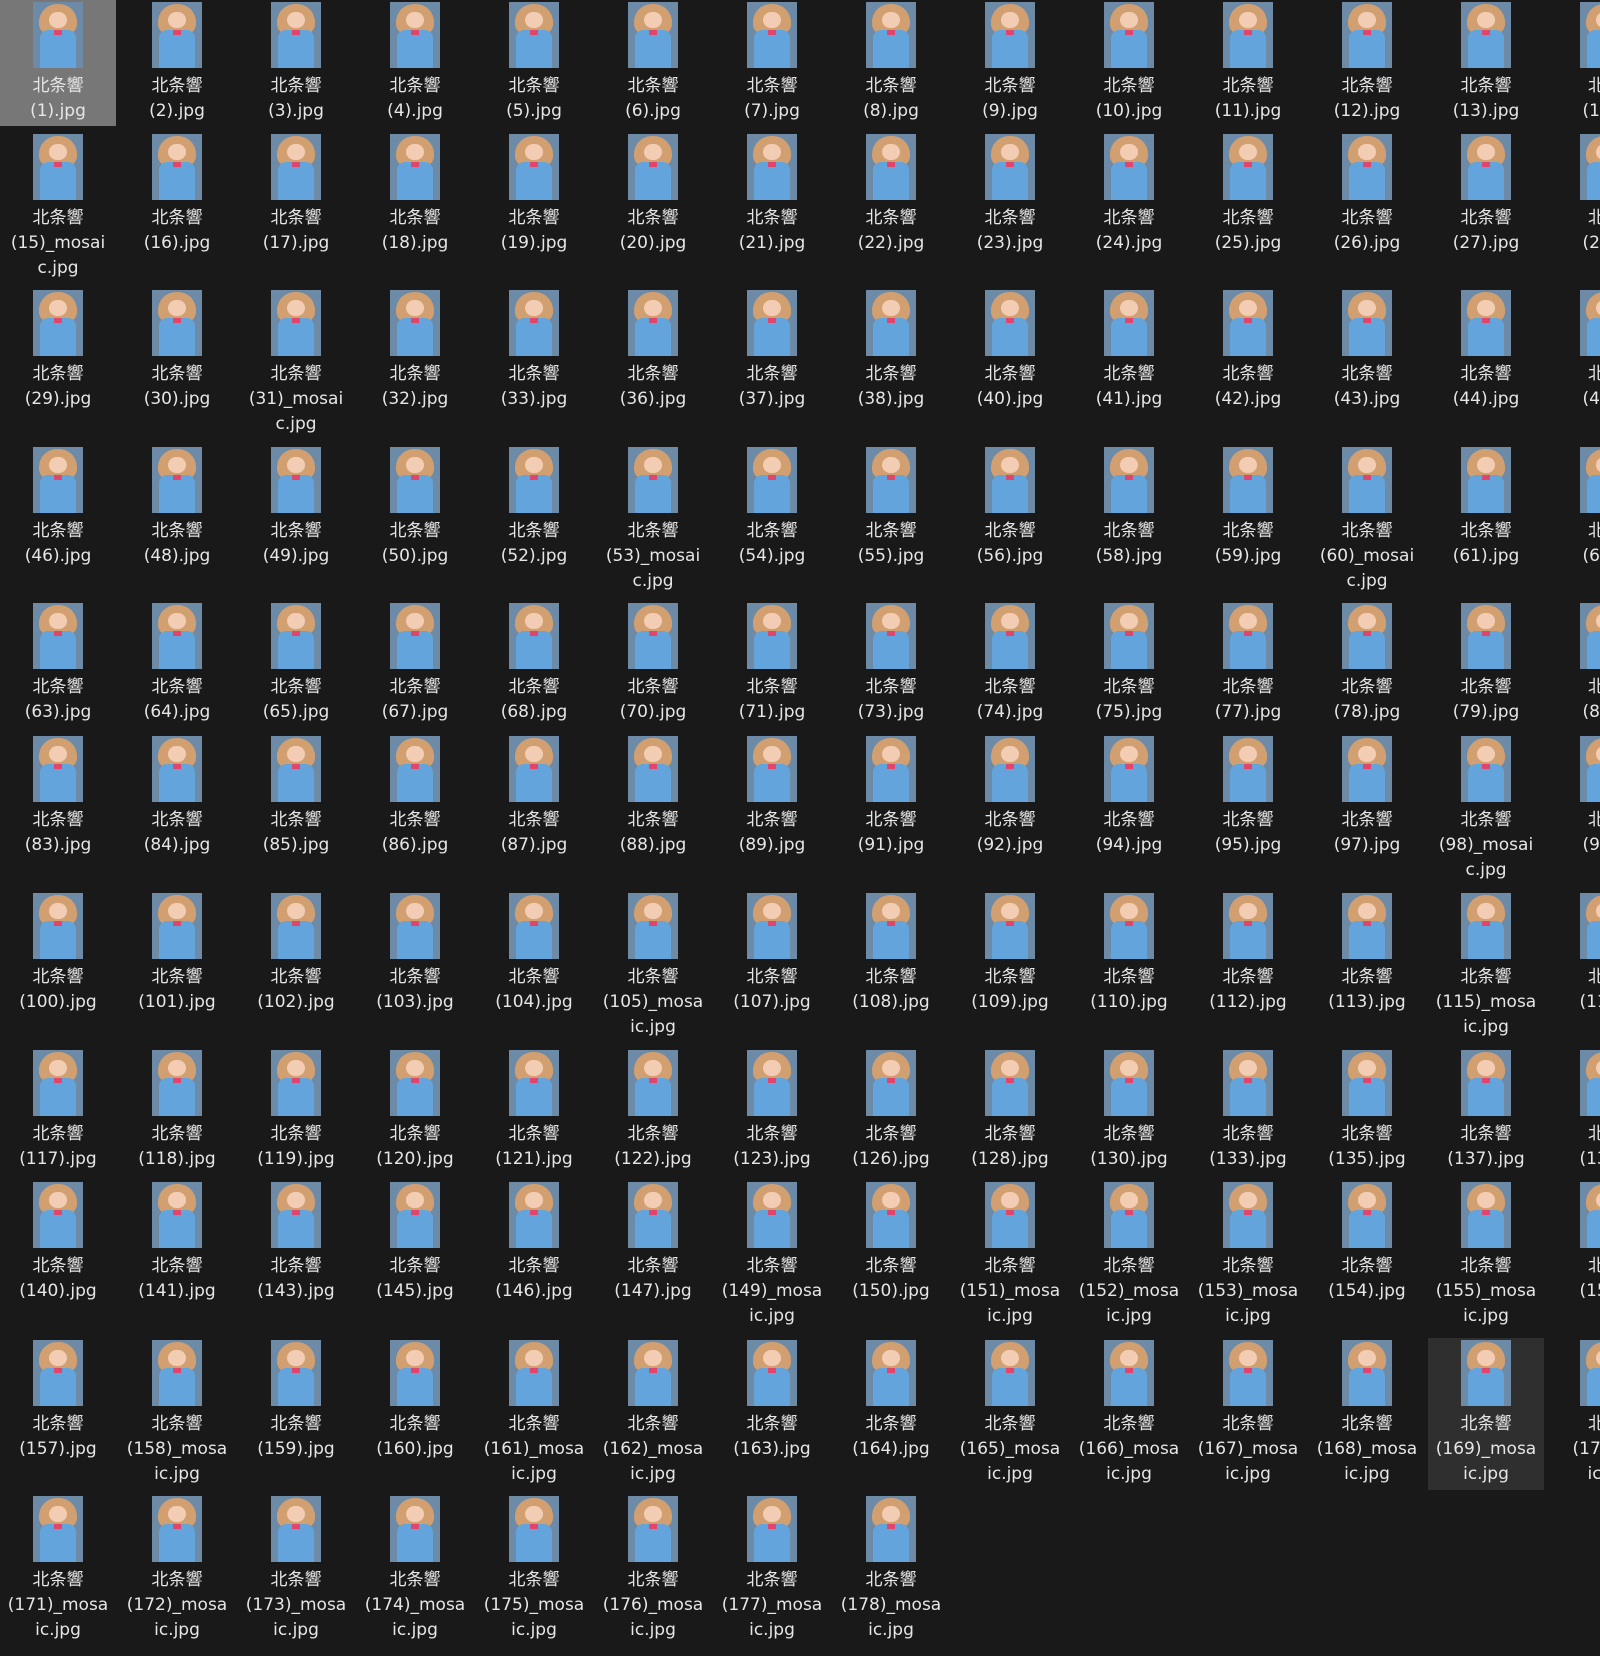 This screenshot has width=1600, height=1656. Describe the element at coordinates (1573, 208) in the screenshot. I see `file-item: 北条 (28).j` at that location.